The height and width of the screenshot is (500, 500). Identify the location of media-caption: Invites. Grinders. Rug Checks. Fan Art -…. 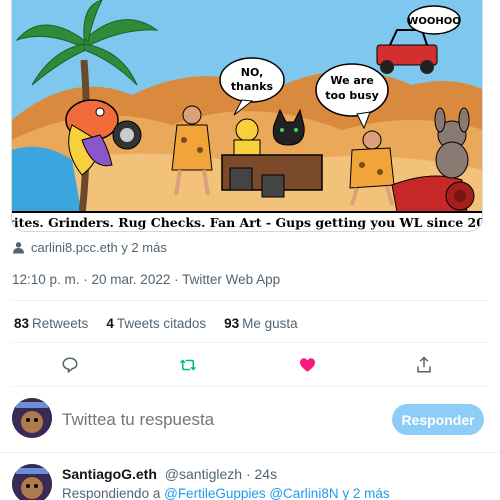
(247, 221).